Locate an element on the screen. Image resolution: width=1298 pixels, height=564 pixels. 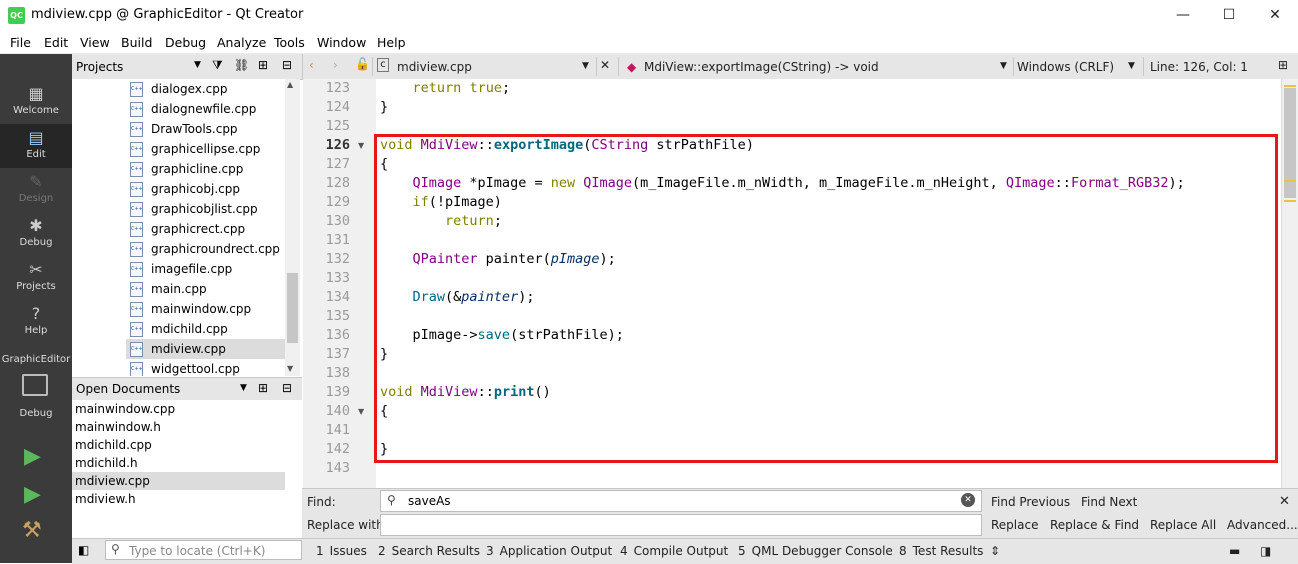
list-item: C++ dialogex.cpp is located at coordinates (205, 89).